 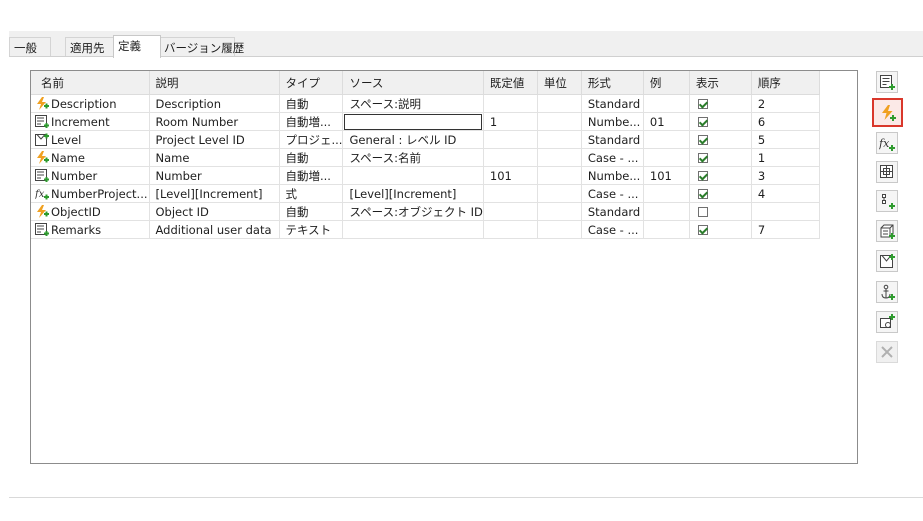 I want to click on cell-example: 01, so click(x=666, y=121).